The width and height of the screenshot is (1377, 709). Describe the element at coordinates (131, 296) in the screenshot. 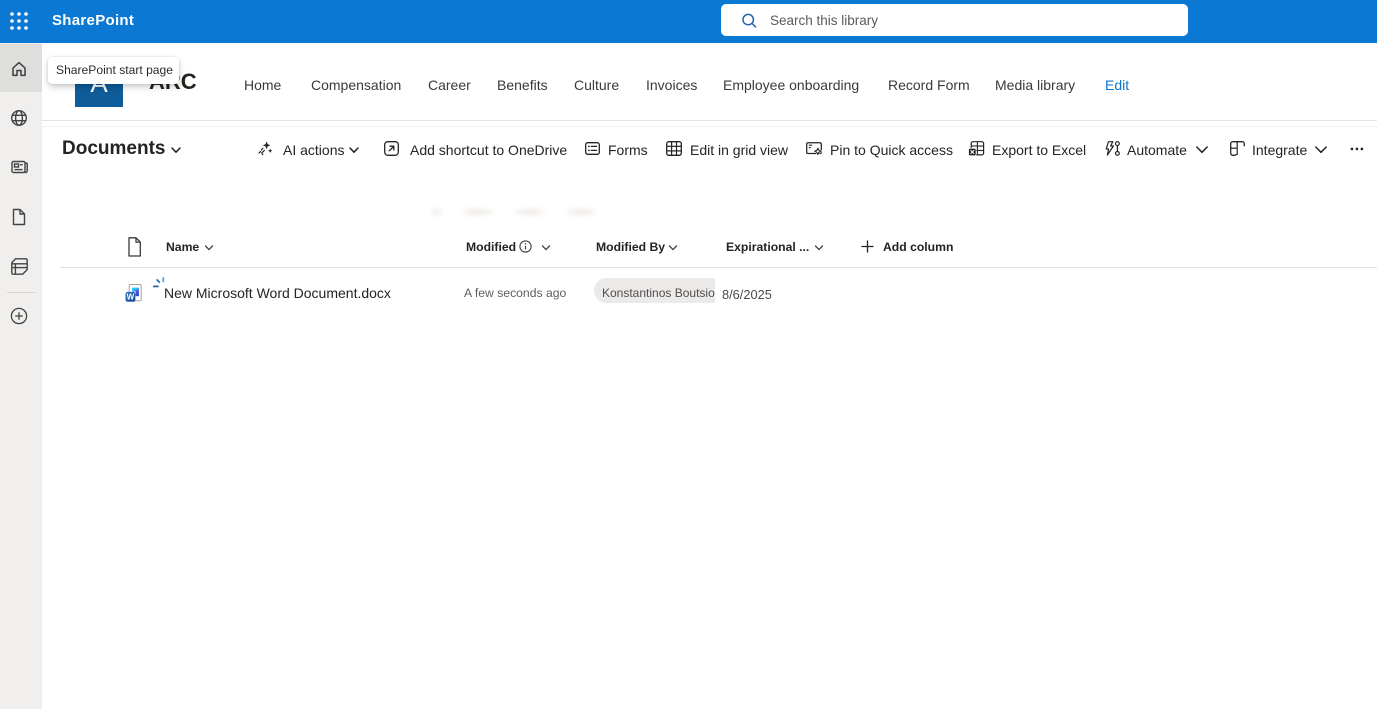

I see `svg-text: W` at that location.